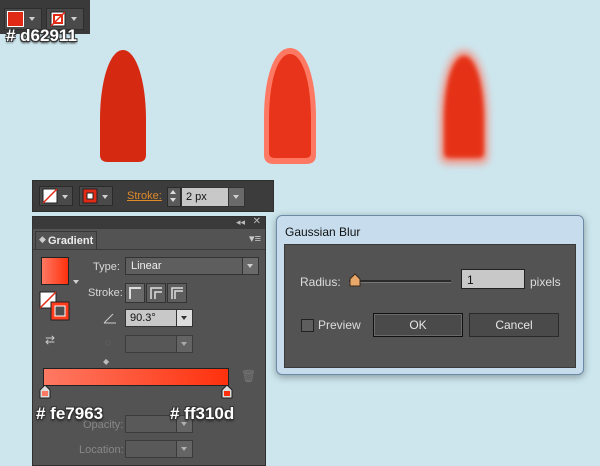  I want to click on cancel-button: Cancel, so click(514, 325).